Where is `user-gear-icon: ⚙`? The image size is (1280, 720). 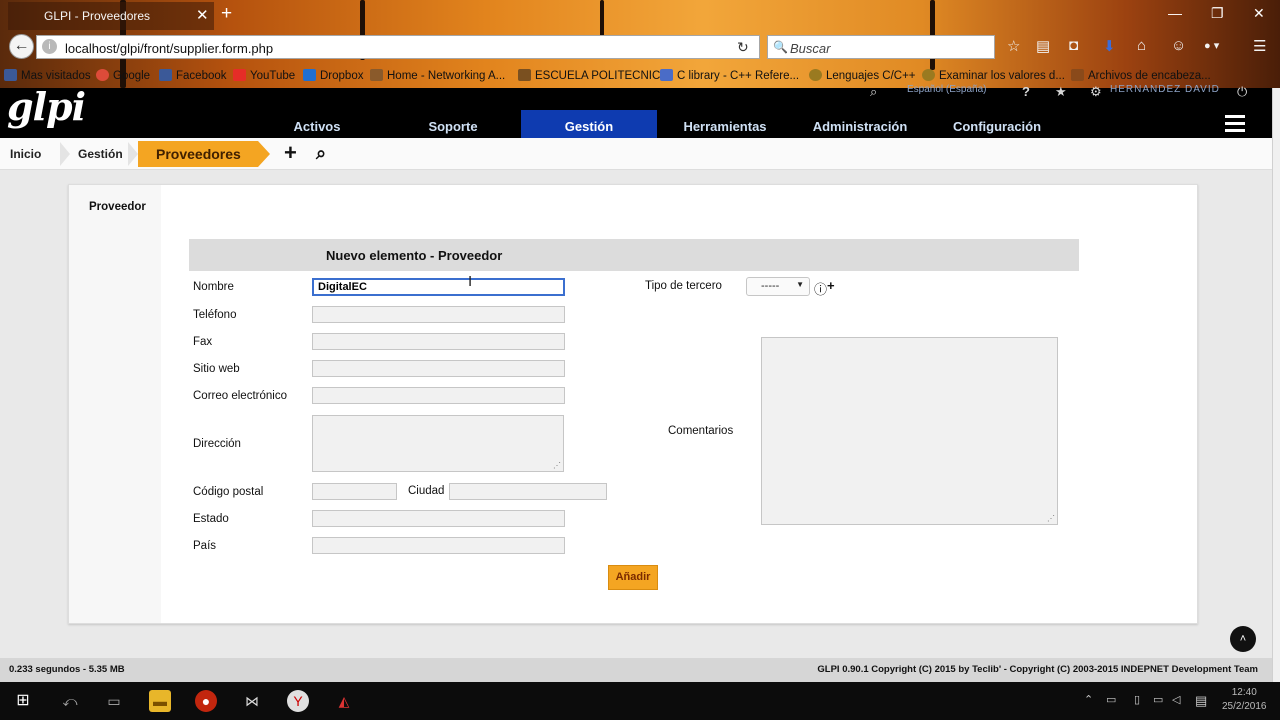
user-gear-icon: ⚙ is located at coordinates (1096, 92).